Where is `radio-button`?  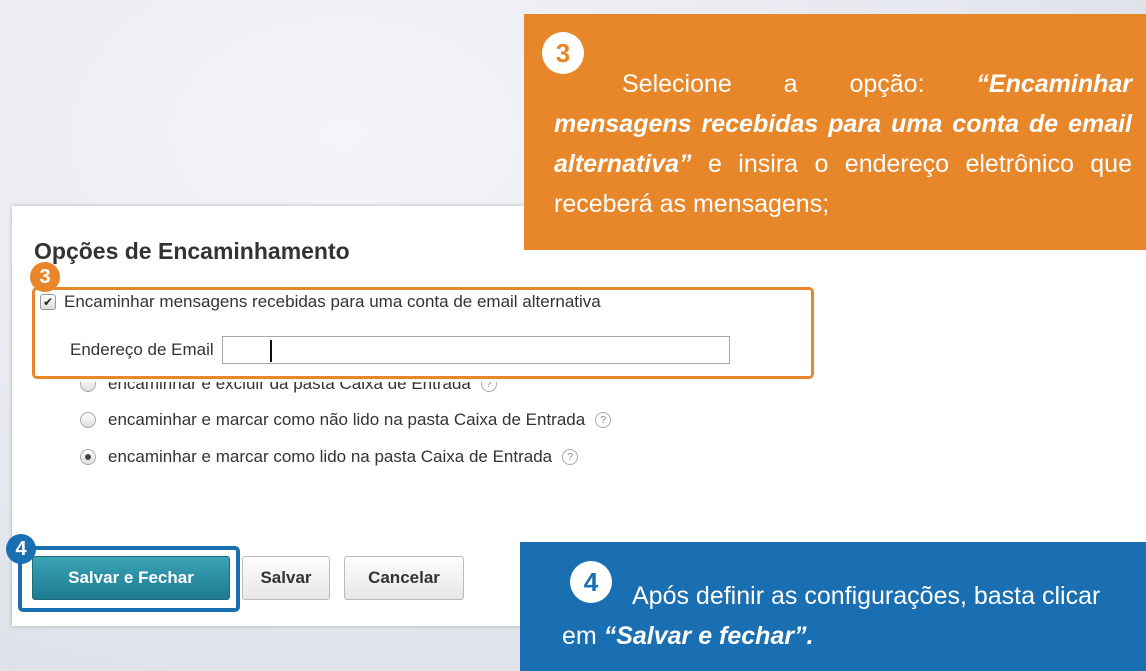
radio-button is located at coordinates (88, 420).